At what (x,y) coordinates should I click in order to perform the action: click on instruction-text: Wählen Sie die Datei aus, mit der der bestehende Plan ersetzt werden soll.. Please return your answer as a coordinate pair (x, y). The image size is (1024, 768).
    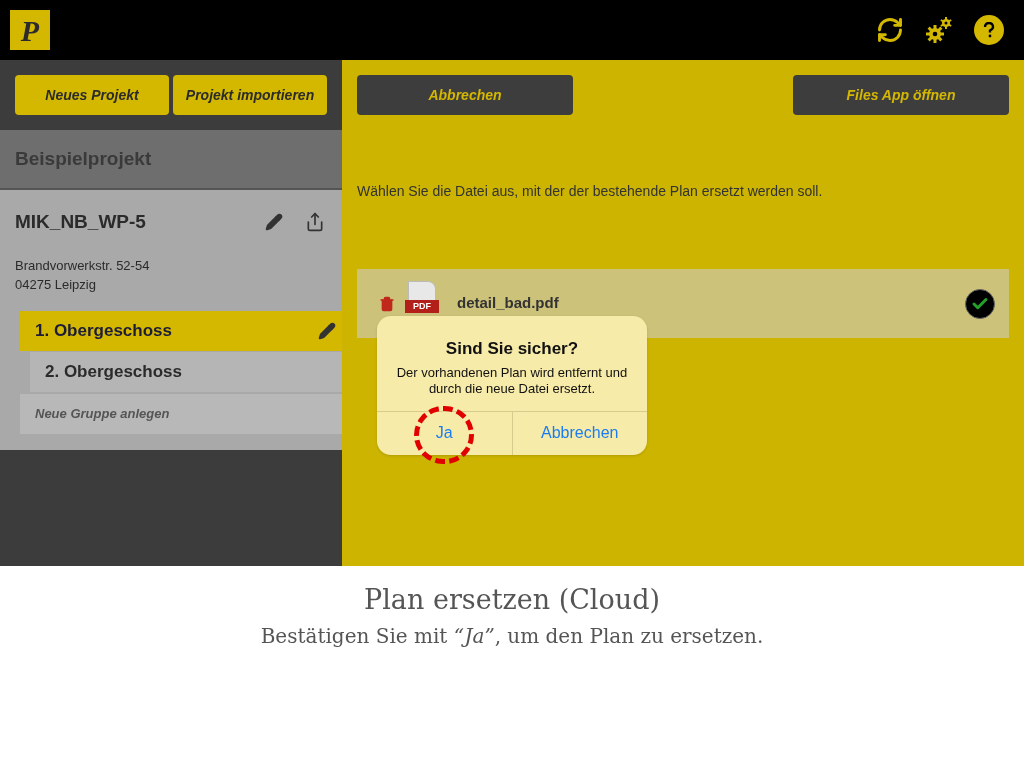
    Looking at the image, I should click on (590, 191).